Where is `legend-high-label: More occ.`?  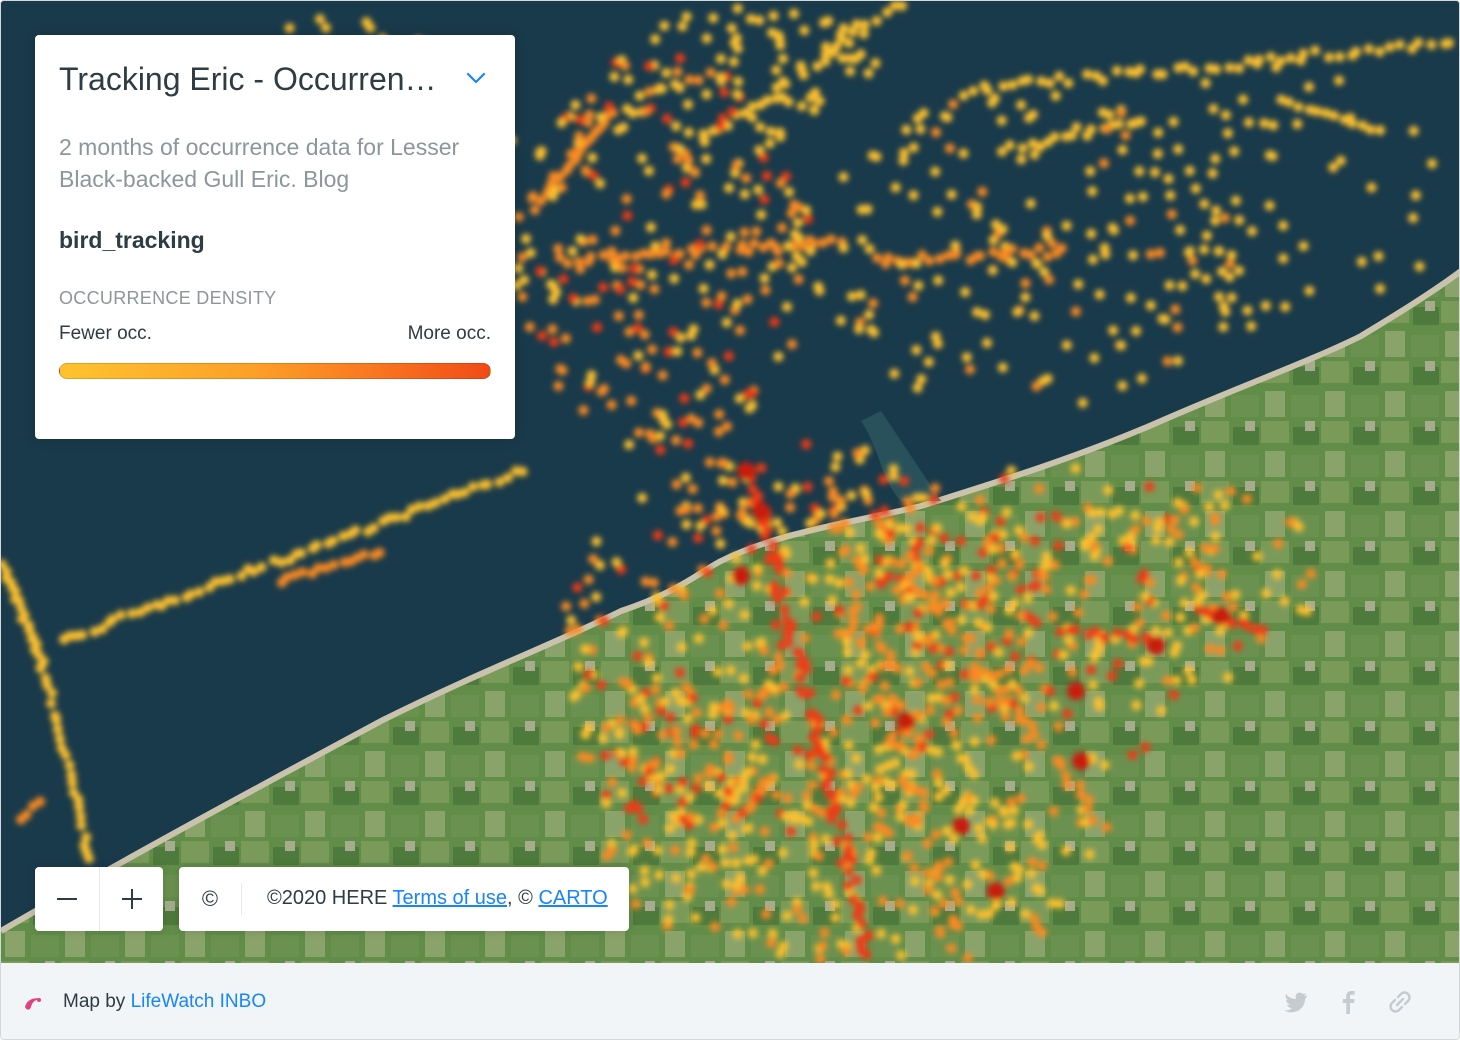 legend-high-label: More occ. is located at coordinates (449, 333).